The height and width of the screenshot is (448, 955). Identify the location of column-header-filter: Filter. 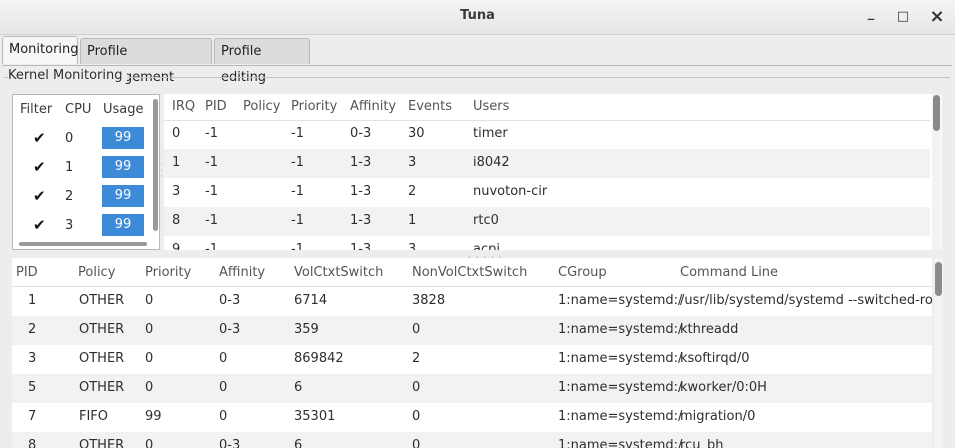
(36, 109).